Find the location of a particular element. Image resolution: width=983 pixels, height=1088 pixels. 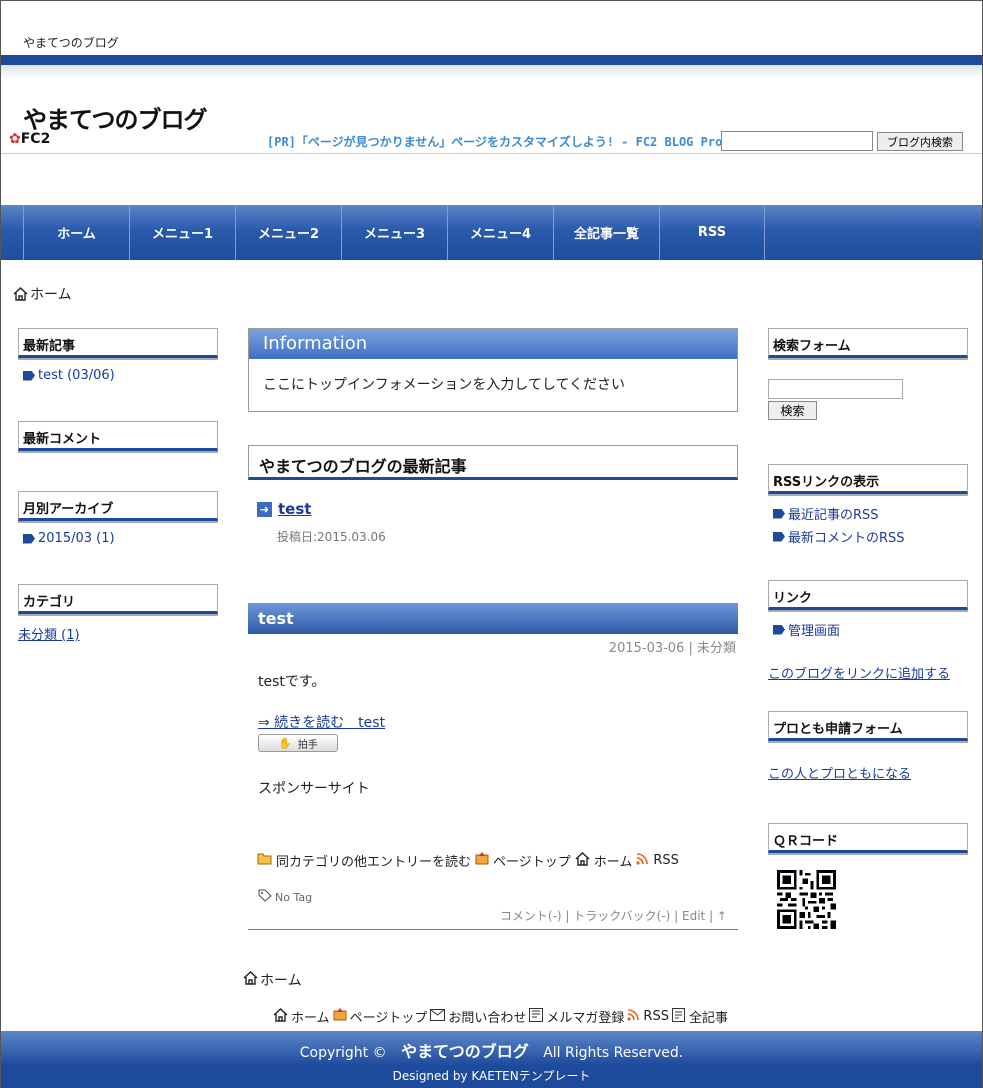

nav-item-menu2: メニュー2 is located at coordinates (288, 232).